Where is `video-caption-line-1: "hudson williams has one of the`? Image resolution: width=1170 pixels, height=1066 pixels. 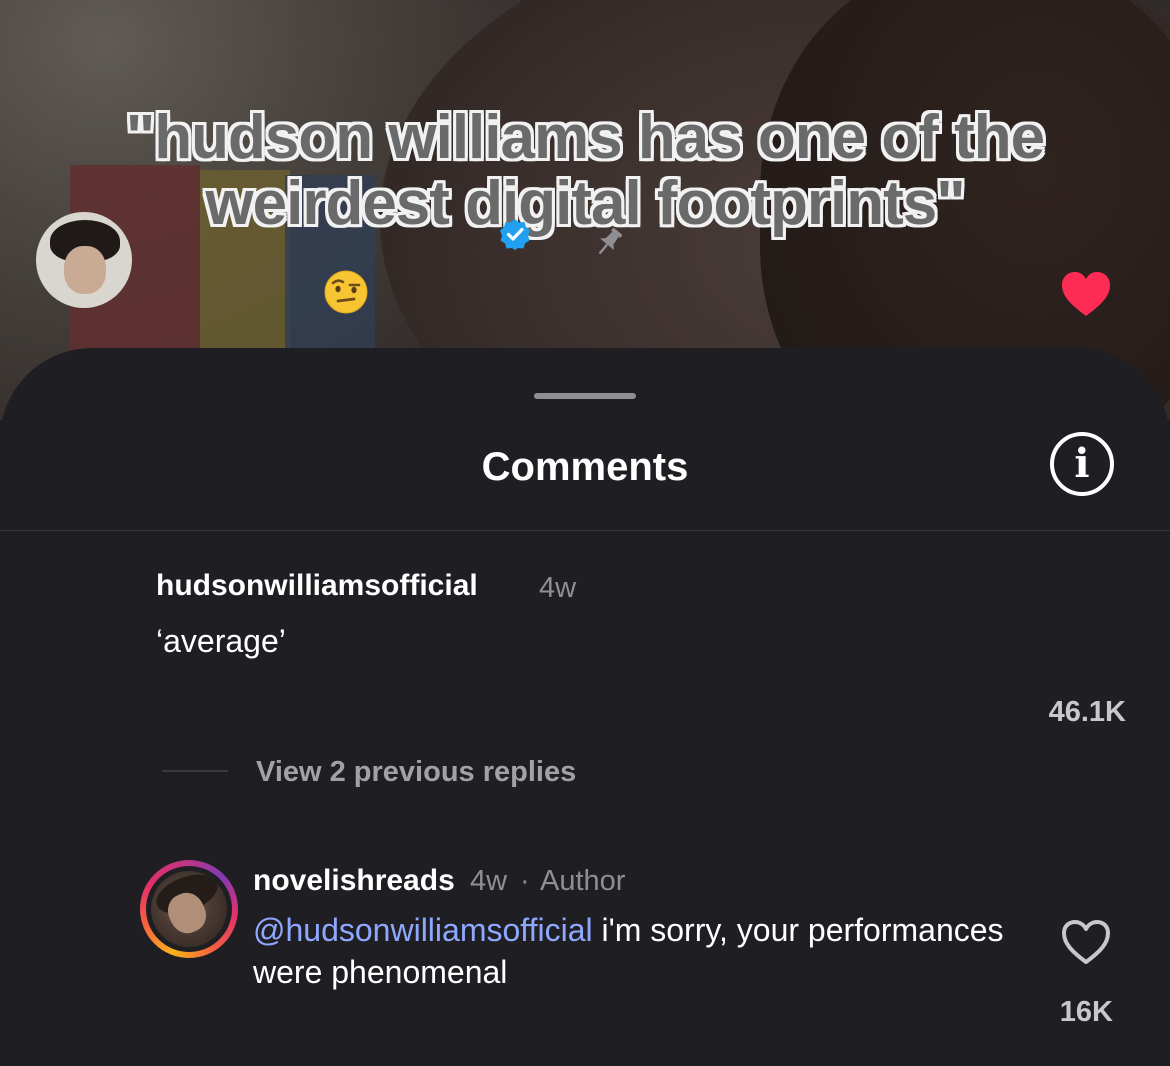
video-caption-line-1: "hudson williams has one of the is located at coordinates (585, 137).